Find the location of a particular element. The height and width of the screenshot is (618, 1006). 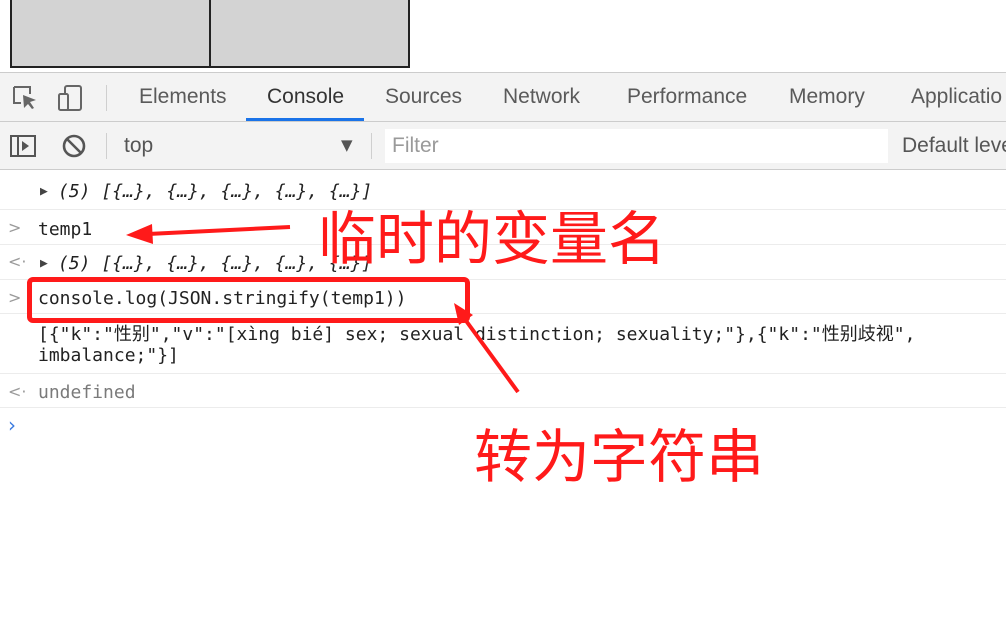

annotation-to-string: 转为字符串 is located at coordinates (619, 457).